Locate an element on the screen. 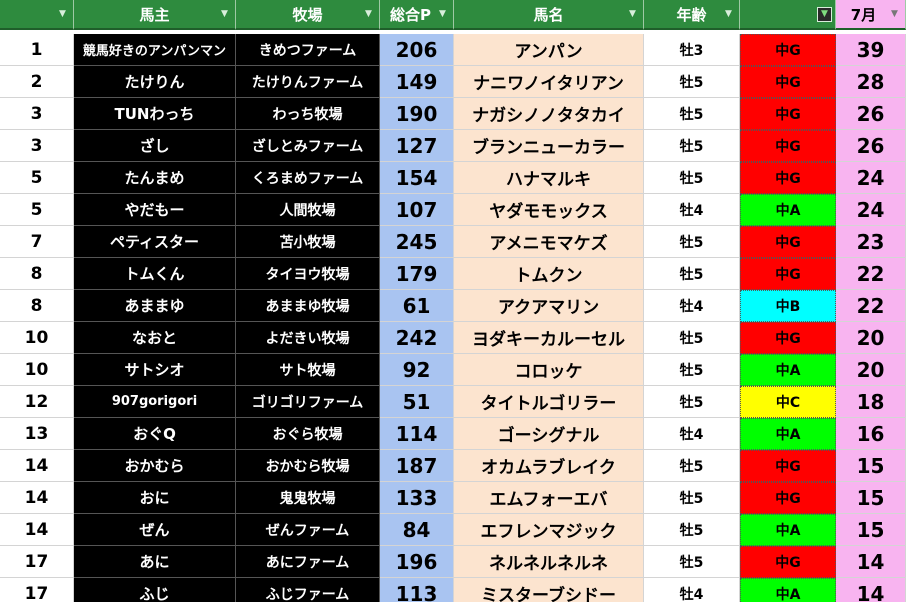 Image resolution: width=906 pixels, height=602 pixels. header-owner: 馬主 ▼ is located at coordinates (155, 15).